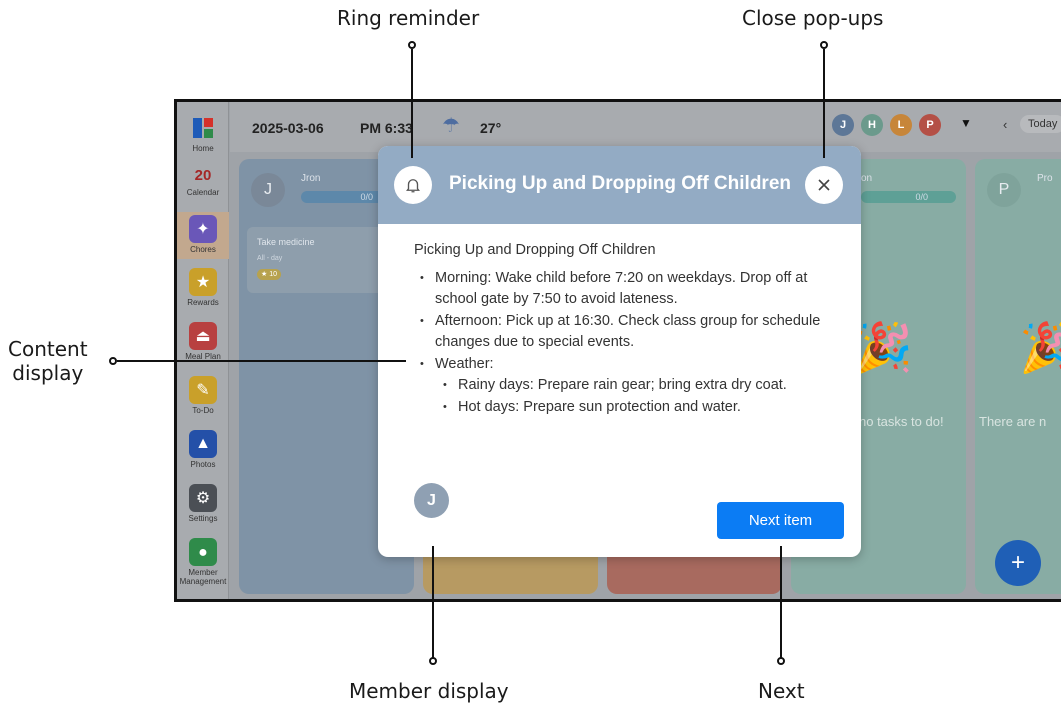 The width and height of the screenshot is (1061, 707). Describe the element at coordinates (1013, 421) in the screenshot. I see `empty-state-text: There are n` at that location.